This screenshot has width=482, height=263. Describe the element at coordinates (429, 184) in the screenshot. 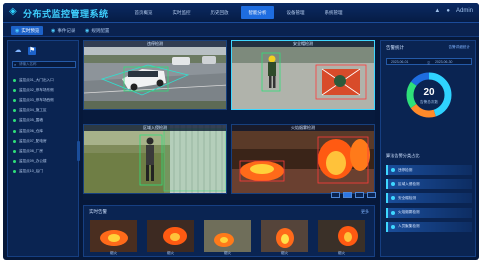

I see `category-item: 区域入侵检测` at that location.